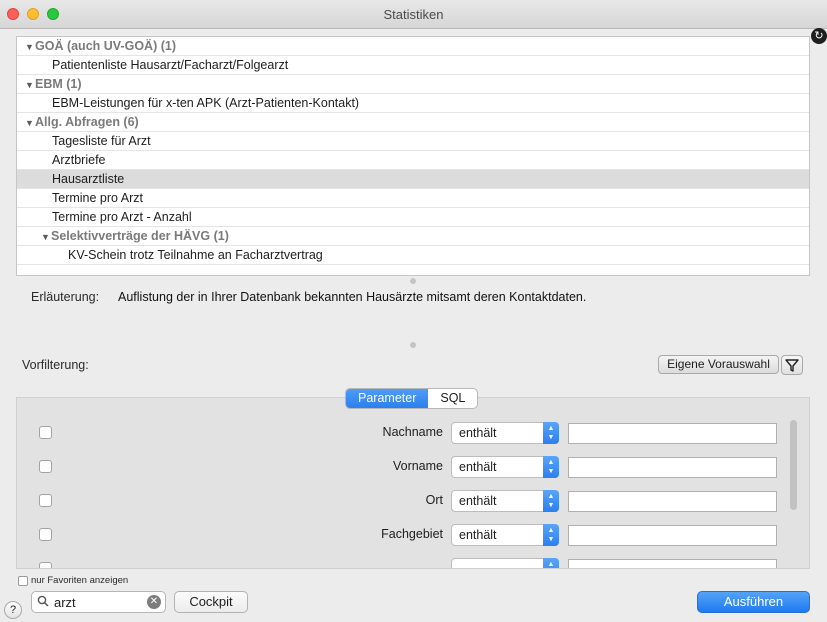 This screenshot has height=622, width=827. Describe the element at coordinates (452, 398) in the screenshot. I see `tab-sql: SQL` at that location.